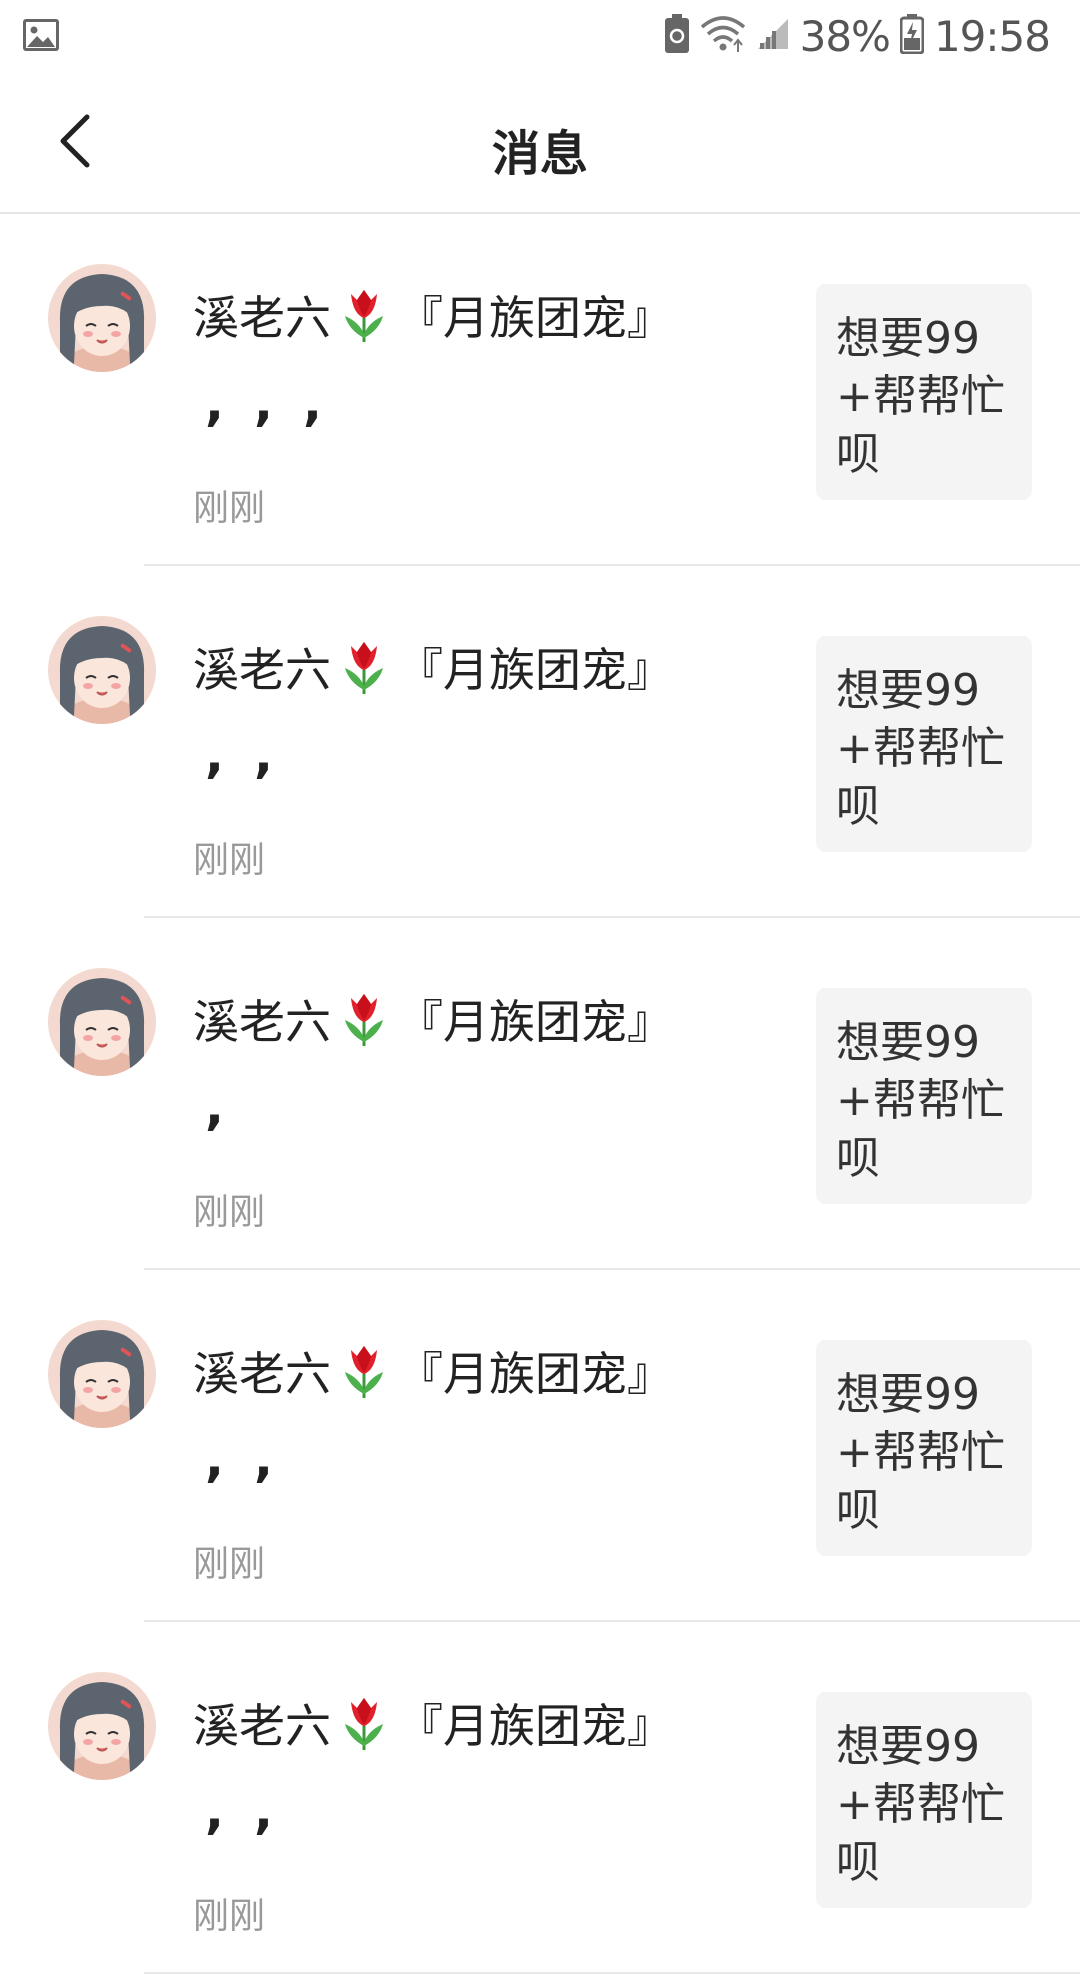 The width and height of the screenshot is (1080, 1974). I want to click on message-content: ,, so click(229, 1107).